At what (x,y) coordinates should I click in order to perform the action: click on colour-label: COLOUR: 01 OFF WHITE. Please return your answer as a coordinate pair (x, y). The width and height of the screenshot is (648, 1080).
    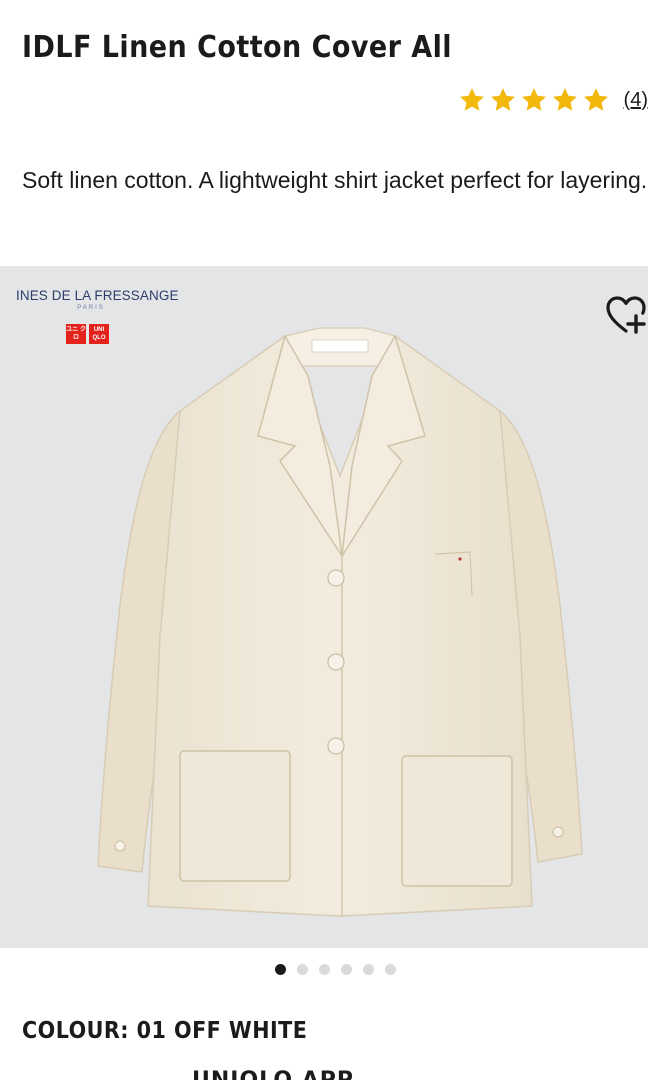
    Looking at the image, I should click on (165, 1031).